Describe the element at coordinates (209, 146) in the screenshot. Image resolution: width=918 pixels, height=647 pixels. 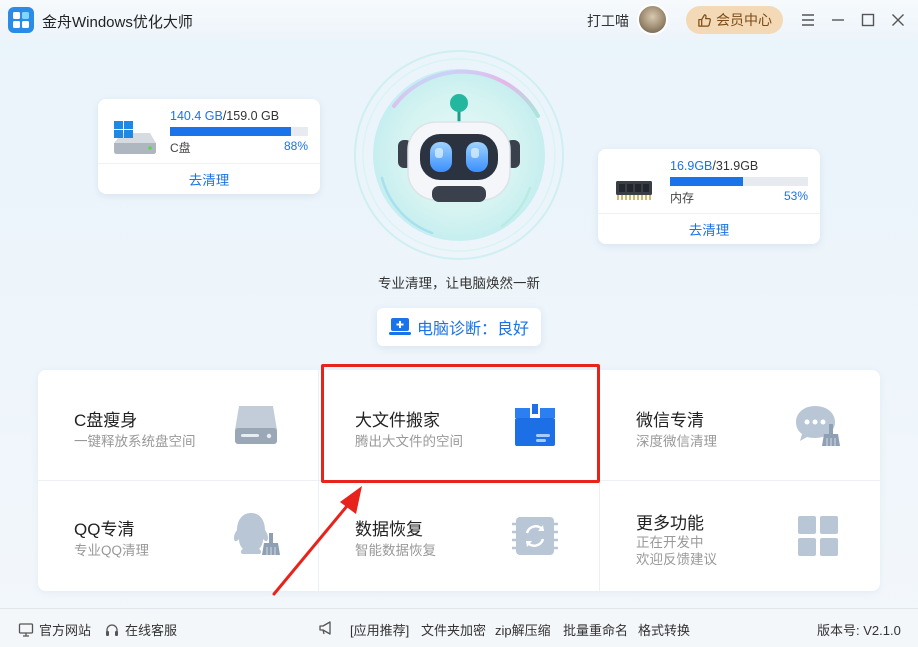
I see `disk-usage-card: 140.4 GB/159.0 GB C盘 88% 去清理` at that location.